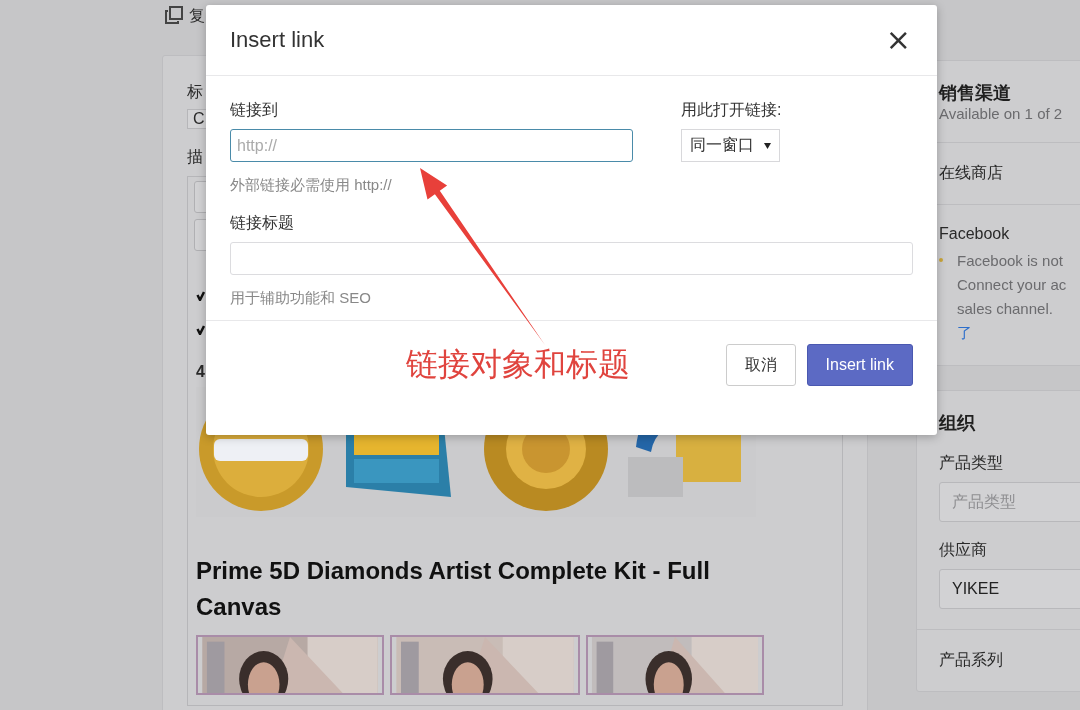  I want to click on section-heading: 组织, so click(958, 423).